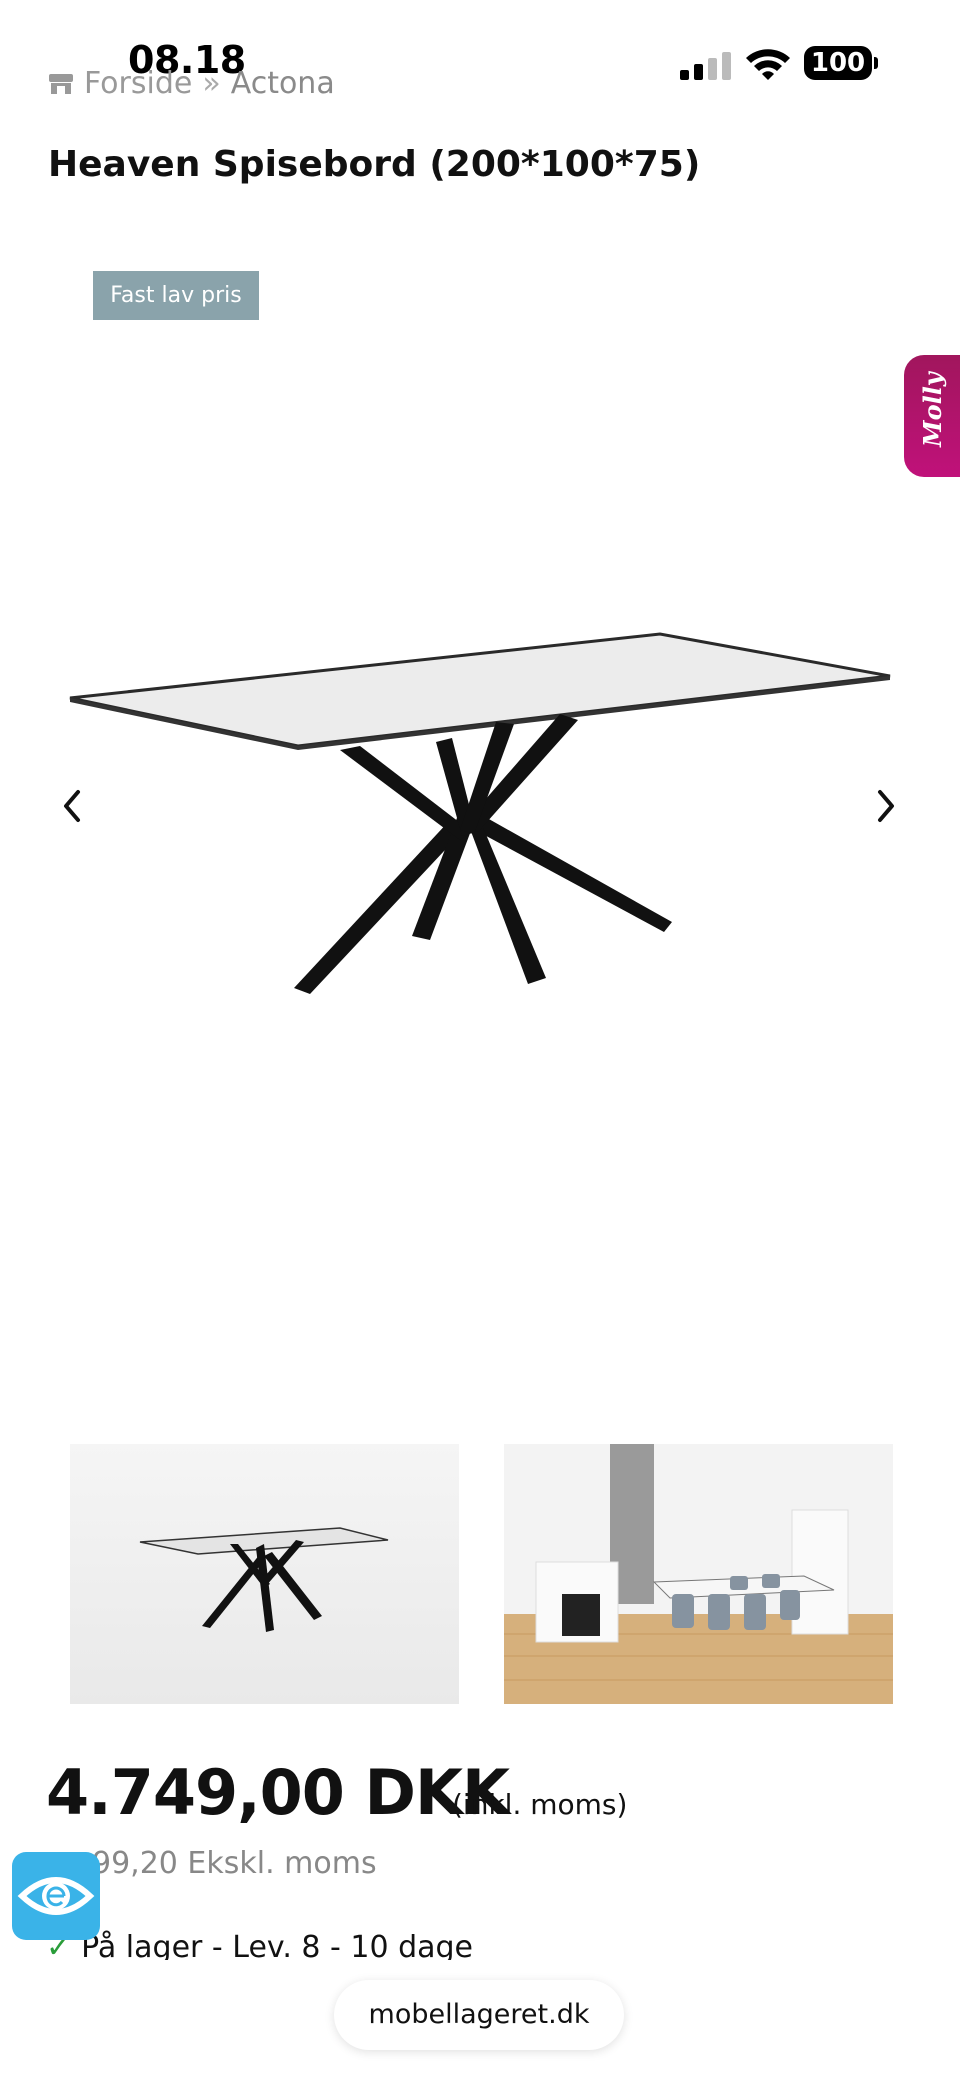 The width and height of the screenshot is (960, 2081). I want to click on eye-icon, so click(56, 1896).